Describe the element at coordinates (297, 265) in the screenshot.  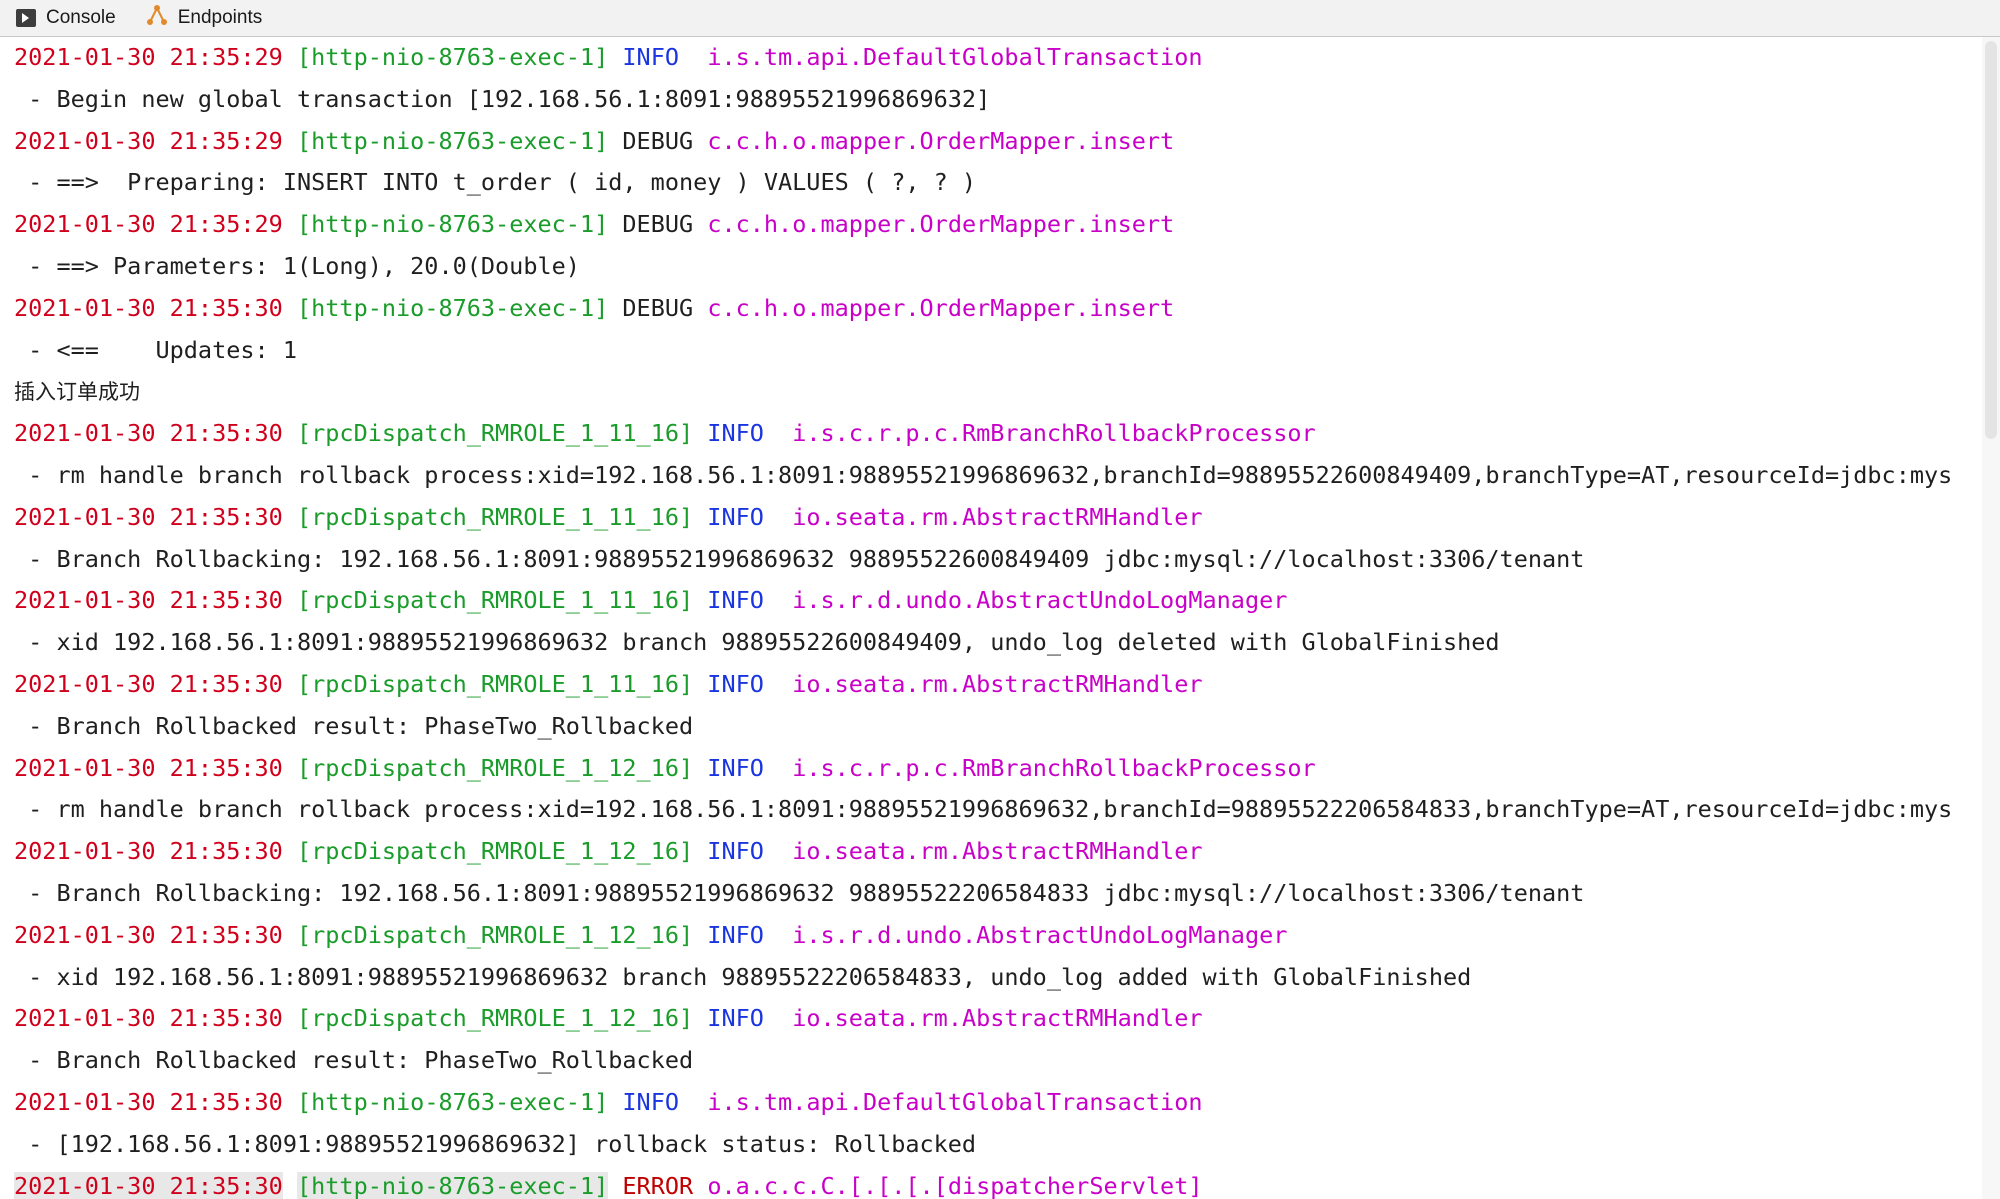
I see `log-message: - ==> Parameters: 1(Long), 20.0(Double)` at that location.